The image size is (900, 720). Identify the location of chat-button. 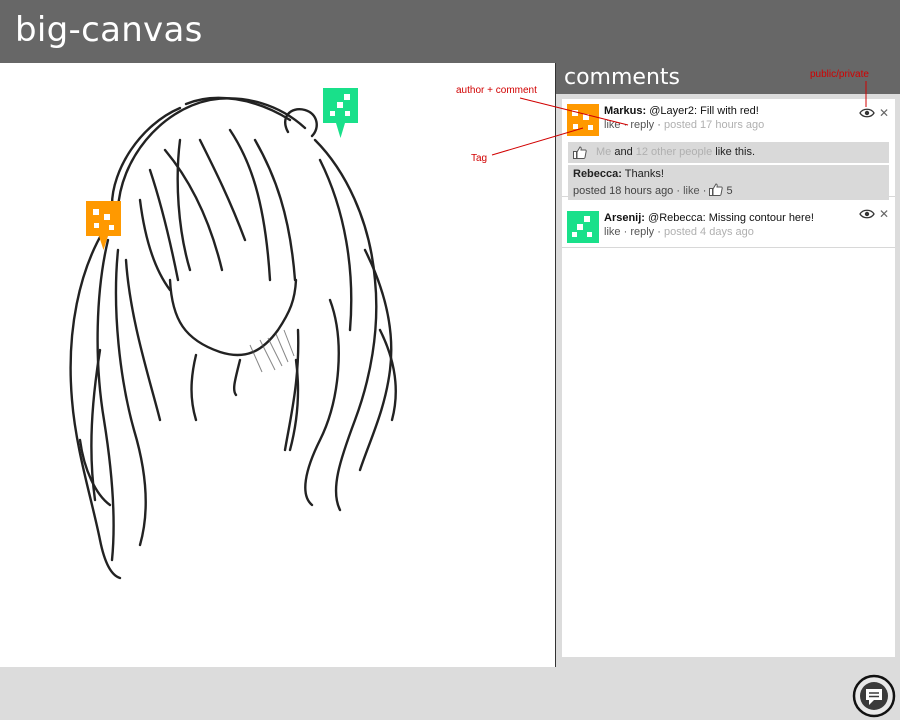
(874, 696).